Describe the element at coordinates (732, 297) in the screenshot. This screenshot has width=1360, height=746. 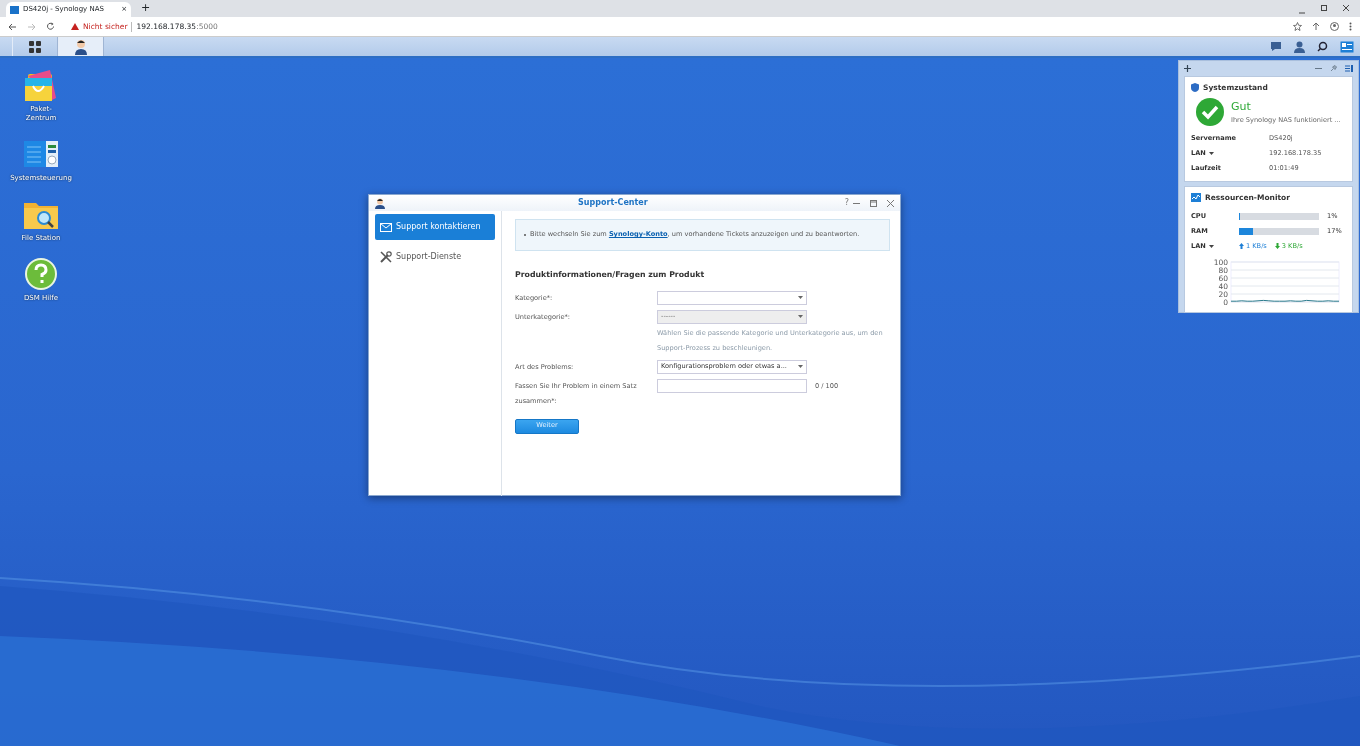
I see `dropdown-field` at that location.